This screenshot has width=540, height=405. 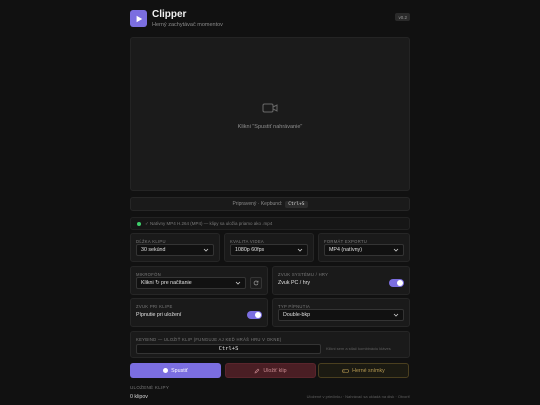 I want to click on notify-type-select: Double-bkp, so click(x=341, y=315).